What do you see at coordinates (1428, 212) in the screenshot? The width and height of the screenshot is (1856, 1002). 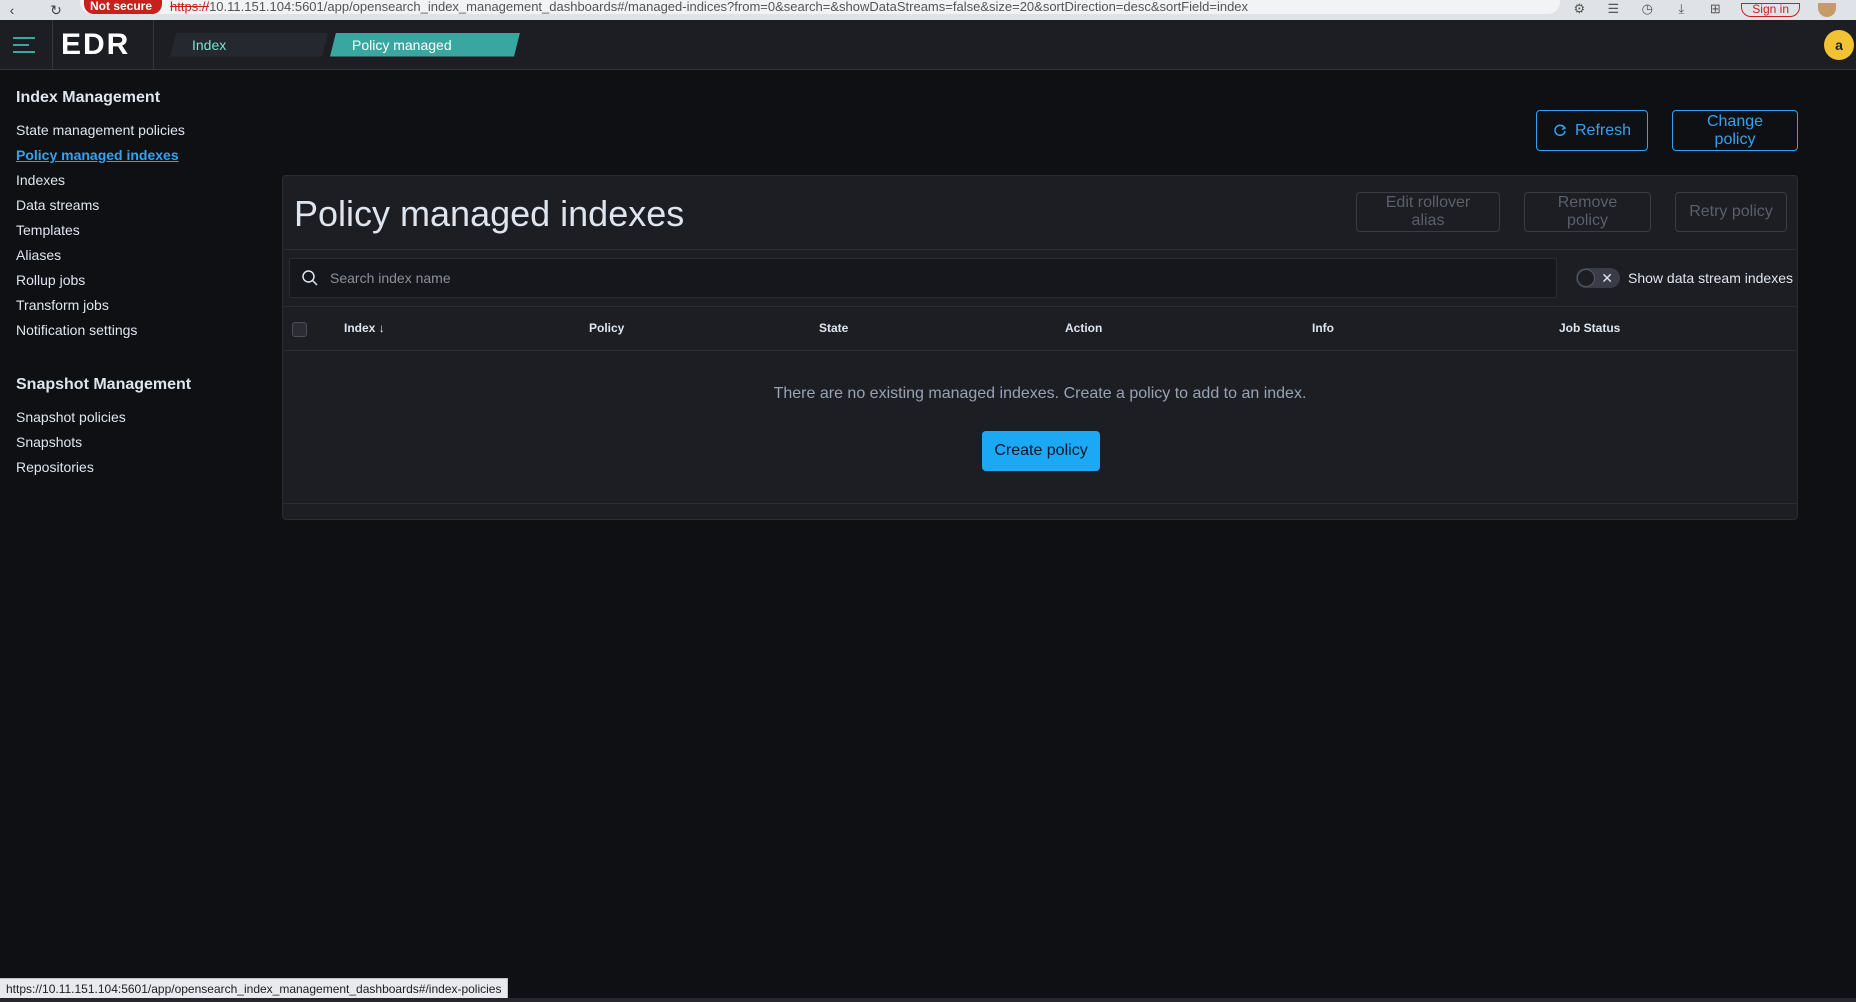 I see `edit-rollover-alias-button: Edit rollover alias` at bounding box center [1428, 212].